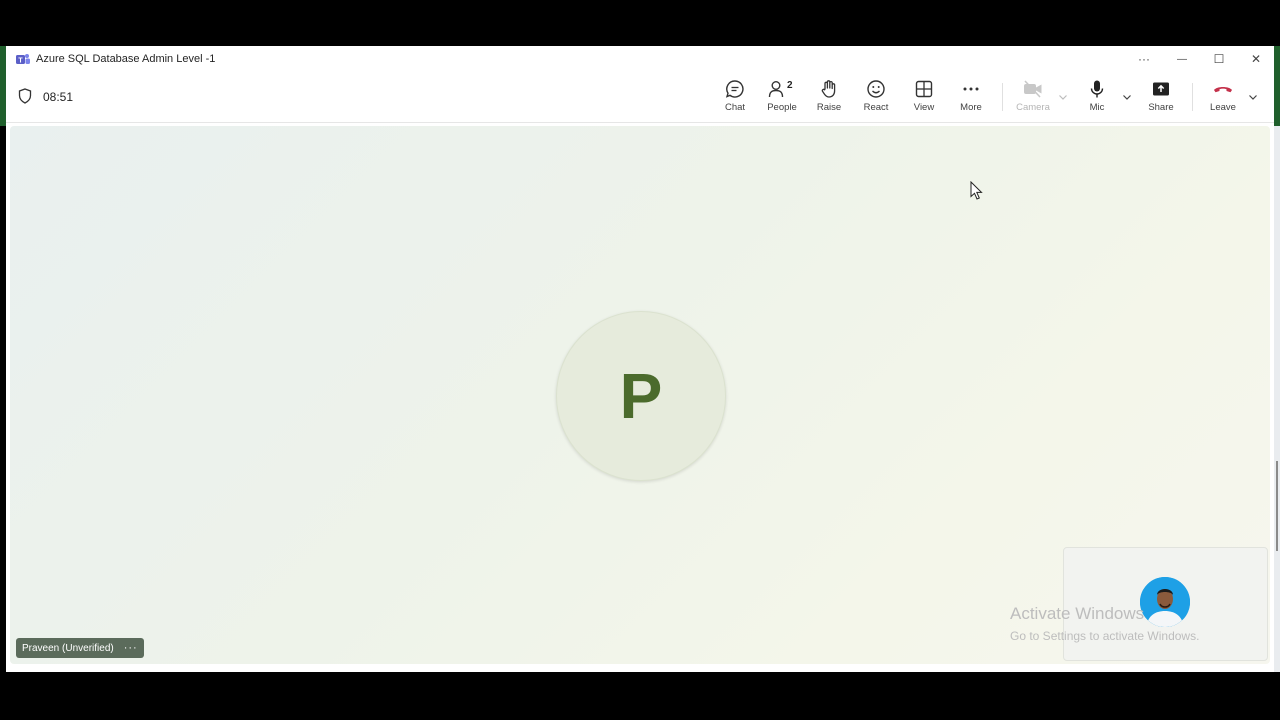  I want to click on minimize-button: —, so click(1182, 59).